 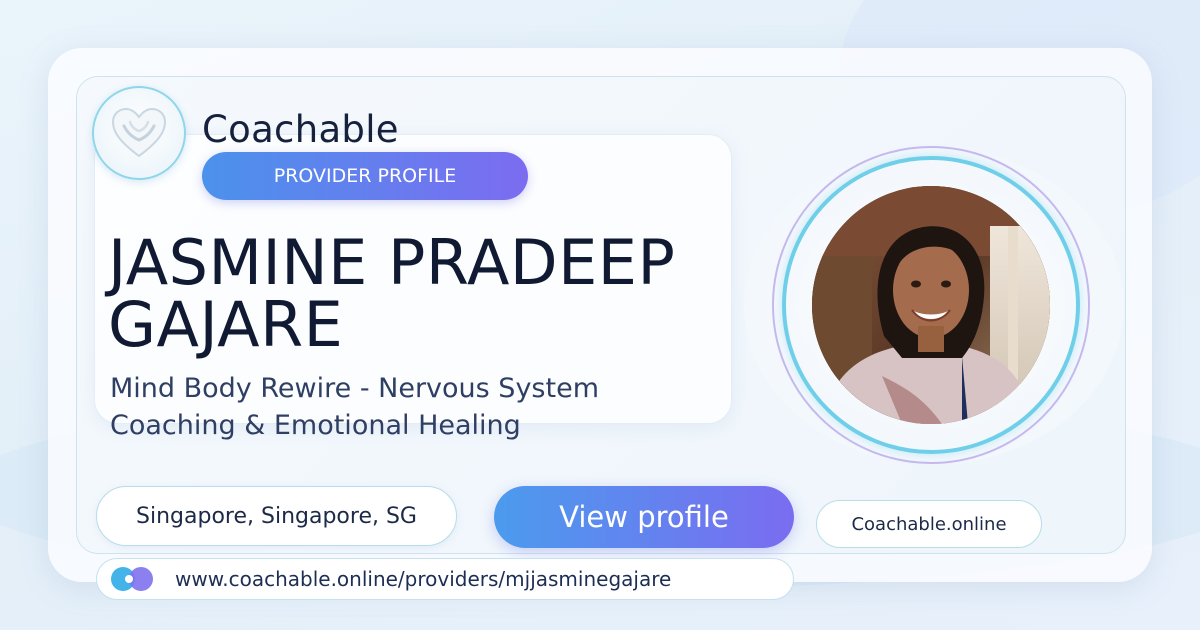 I want to click on avatar, so click(x=931, y=305).